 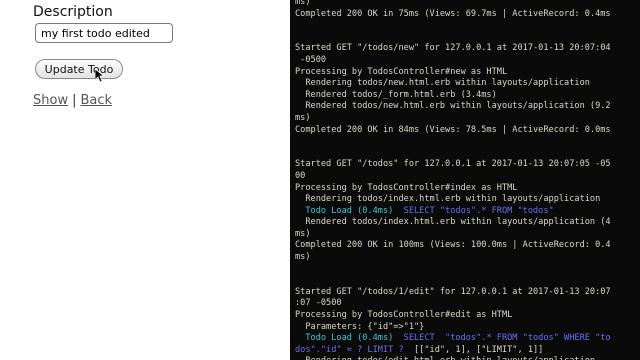 What do you see at coordinates (507, 338) in the screenshot?
I see `terminal-text: SELECT "todos".* FROM "todos" WHERE "to` at bounding box center [507, 338].